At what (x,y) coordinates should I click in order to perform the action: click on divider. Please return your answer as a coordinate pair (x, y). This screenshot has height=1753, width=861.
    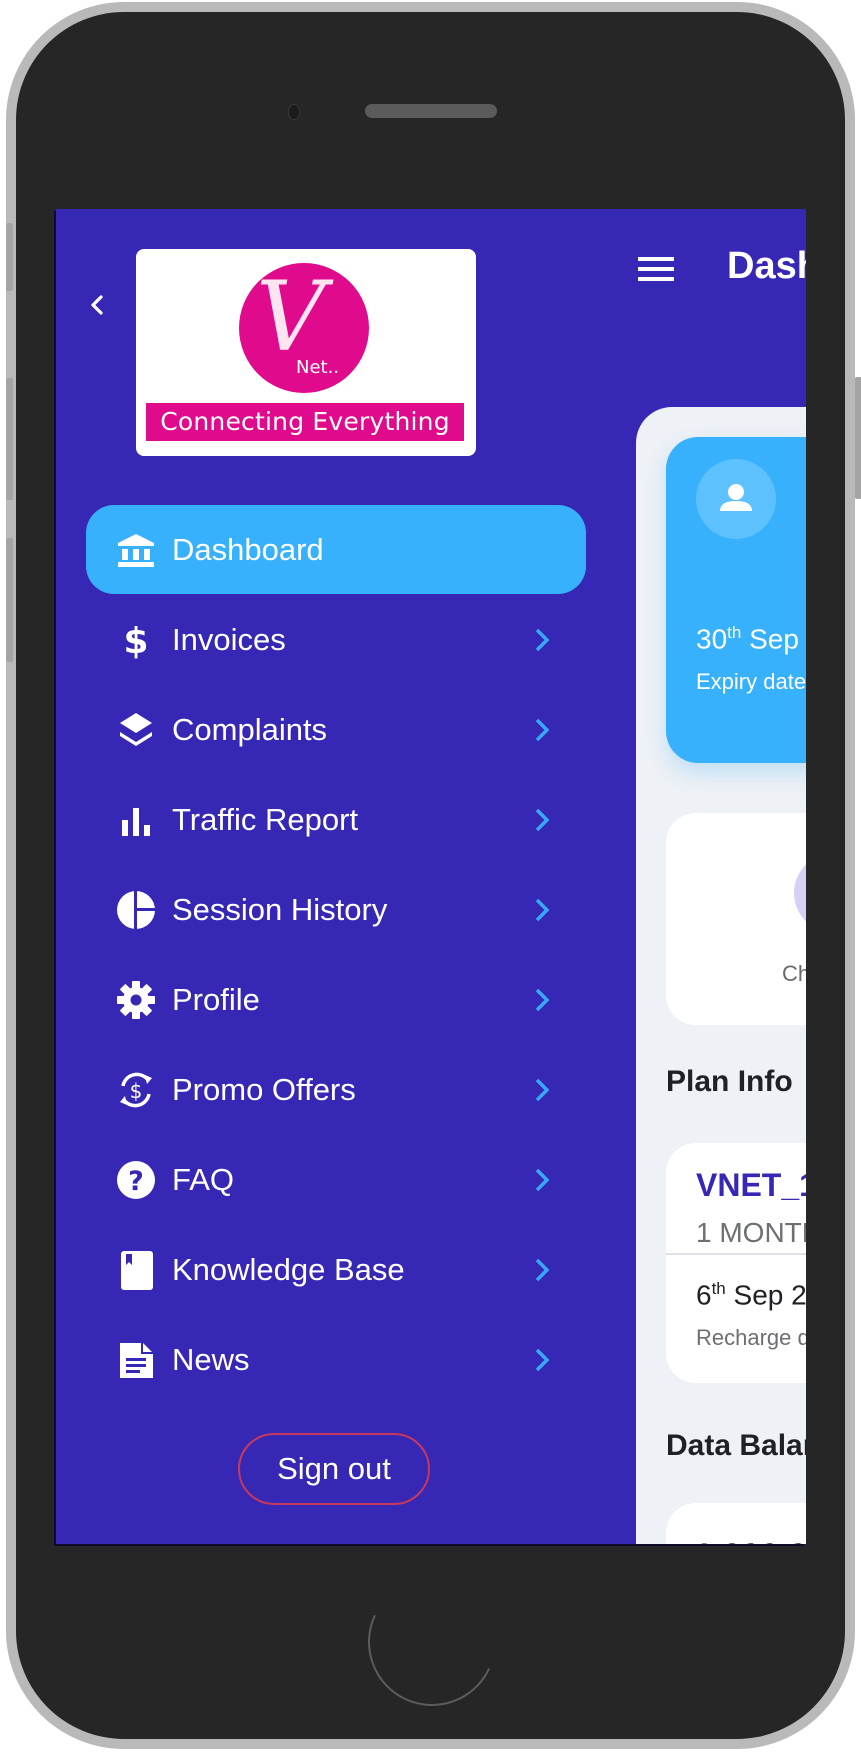
    Looking at the image, I should click on (736, 1254).